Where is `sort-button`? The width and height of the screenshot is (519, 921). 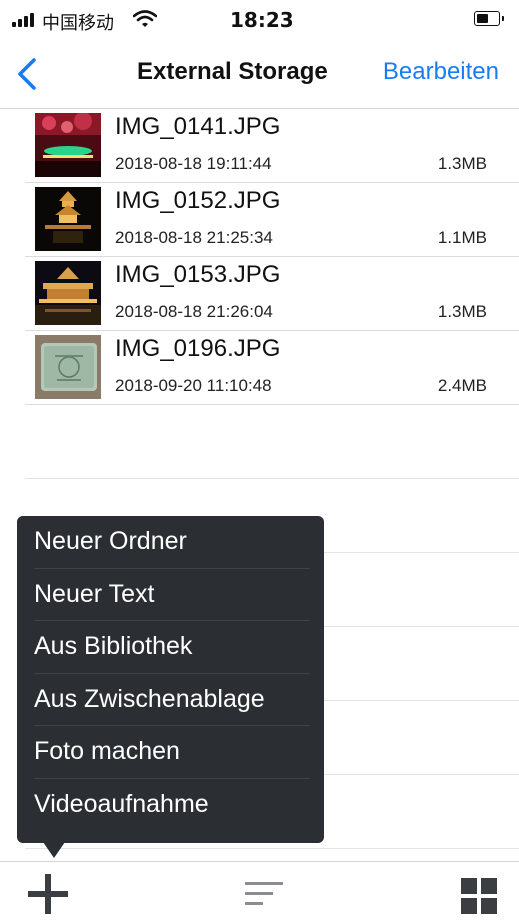 sort-button is located at coordinates (265, 894).